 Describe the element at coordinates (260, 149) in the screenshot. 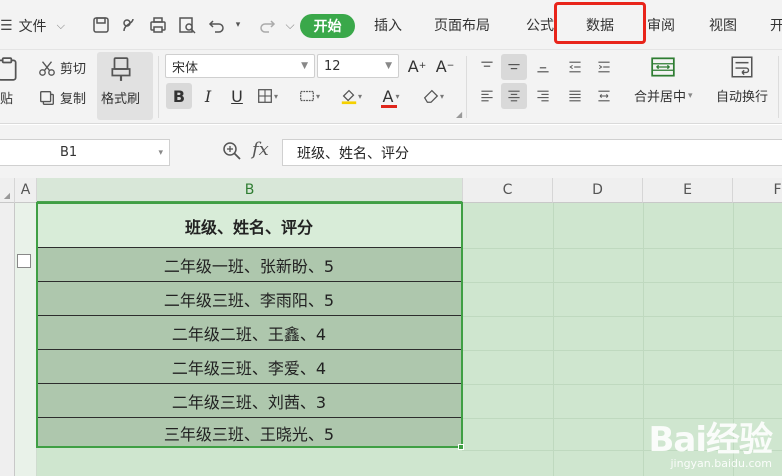

I see `fx-icon: fx` at that location.